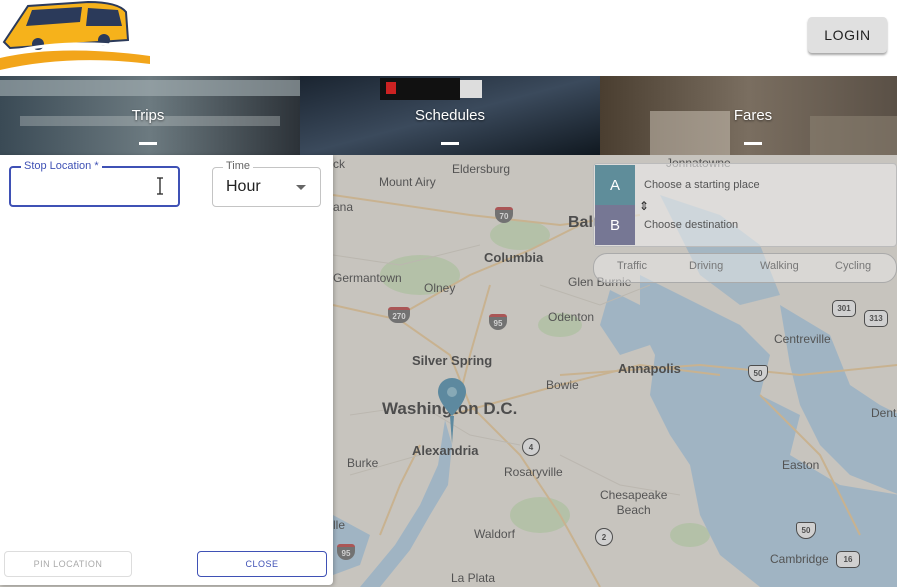 The height and width of the screenshot is (587, 897). Describe the element at coordinates (452, 360) in the screenshot. I see `map-place: Silver Spring` at that location.